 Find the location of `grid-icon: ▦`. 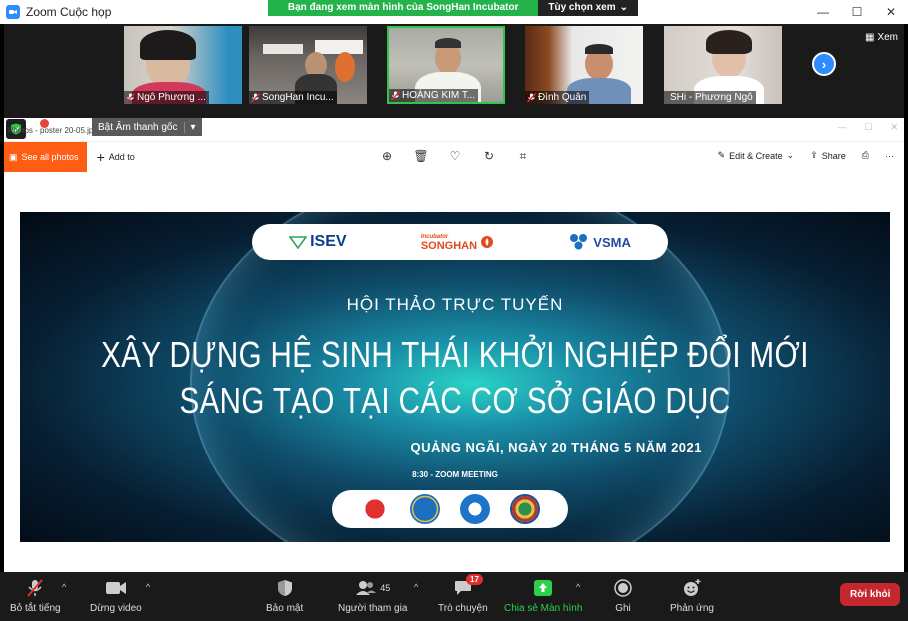

grid-icon: ▦ is located at coordinates (869, 37).